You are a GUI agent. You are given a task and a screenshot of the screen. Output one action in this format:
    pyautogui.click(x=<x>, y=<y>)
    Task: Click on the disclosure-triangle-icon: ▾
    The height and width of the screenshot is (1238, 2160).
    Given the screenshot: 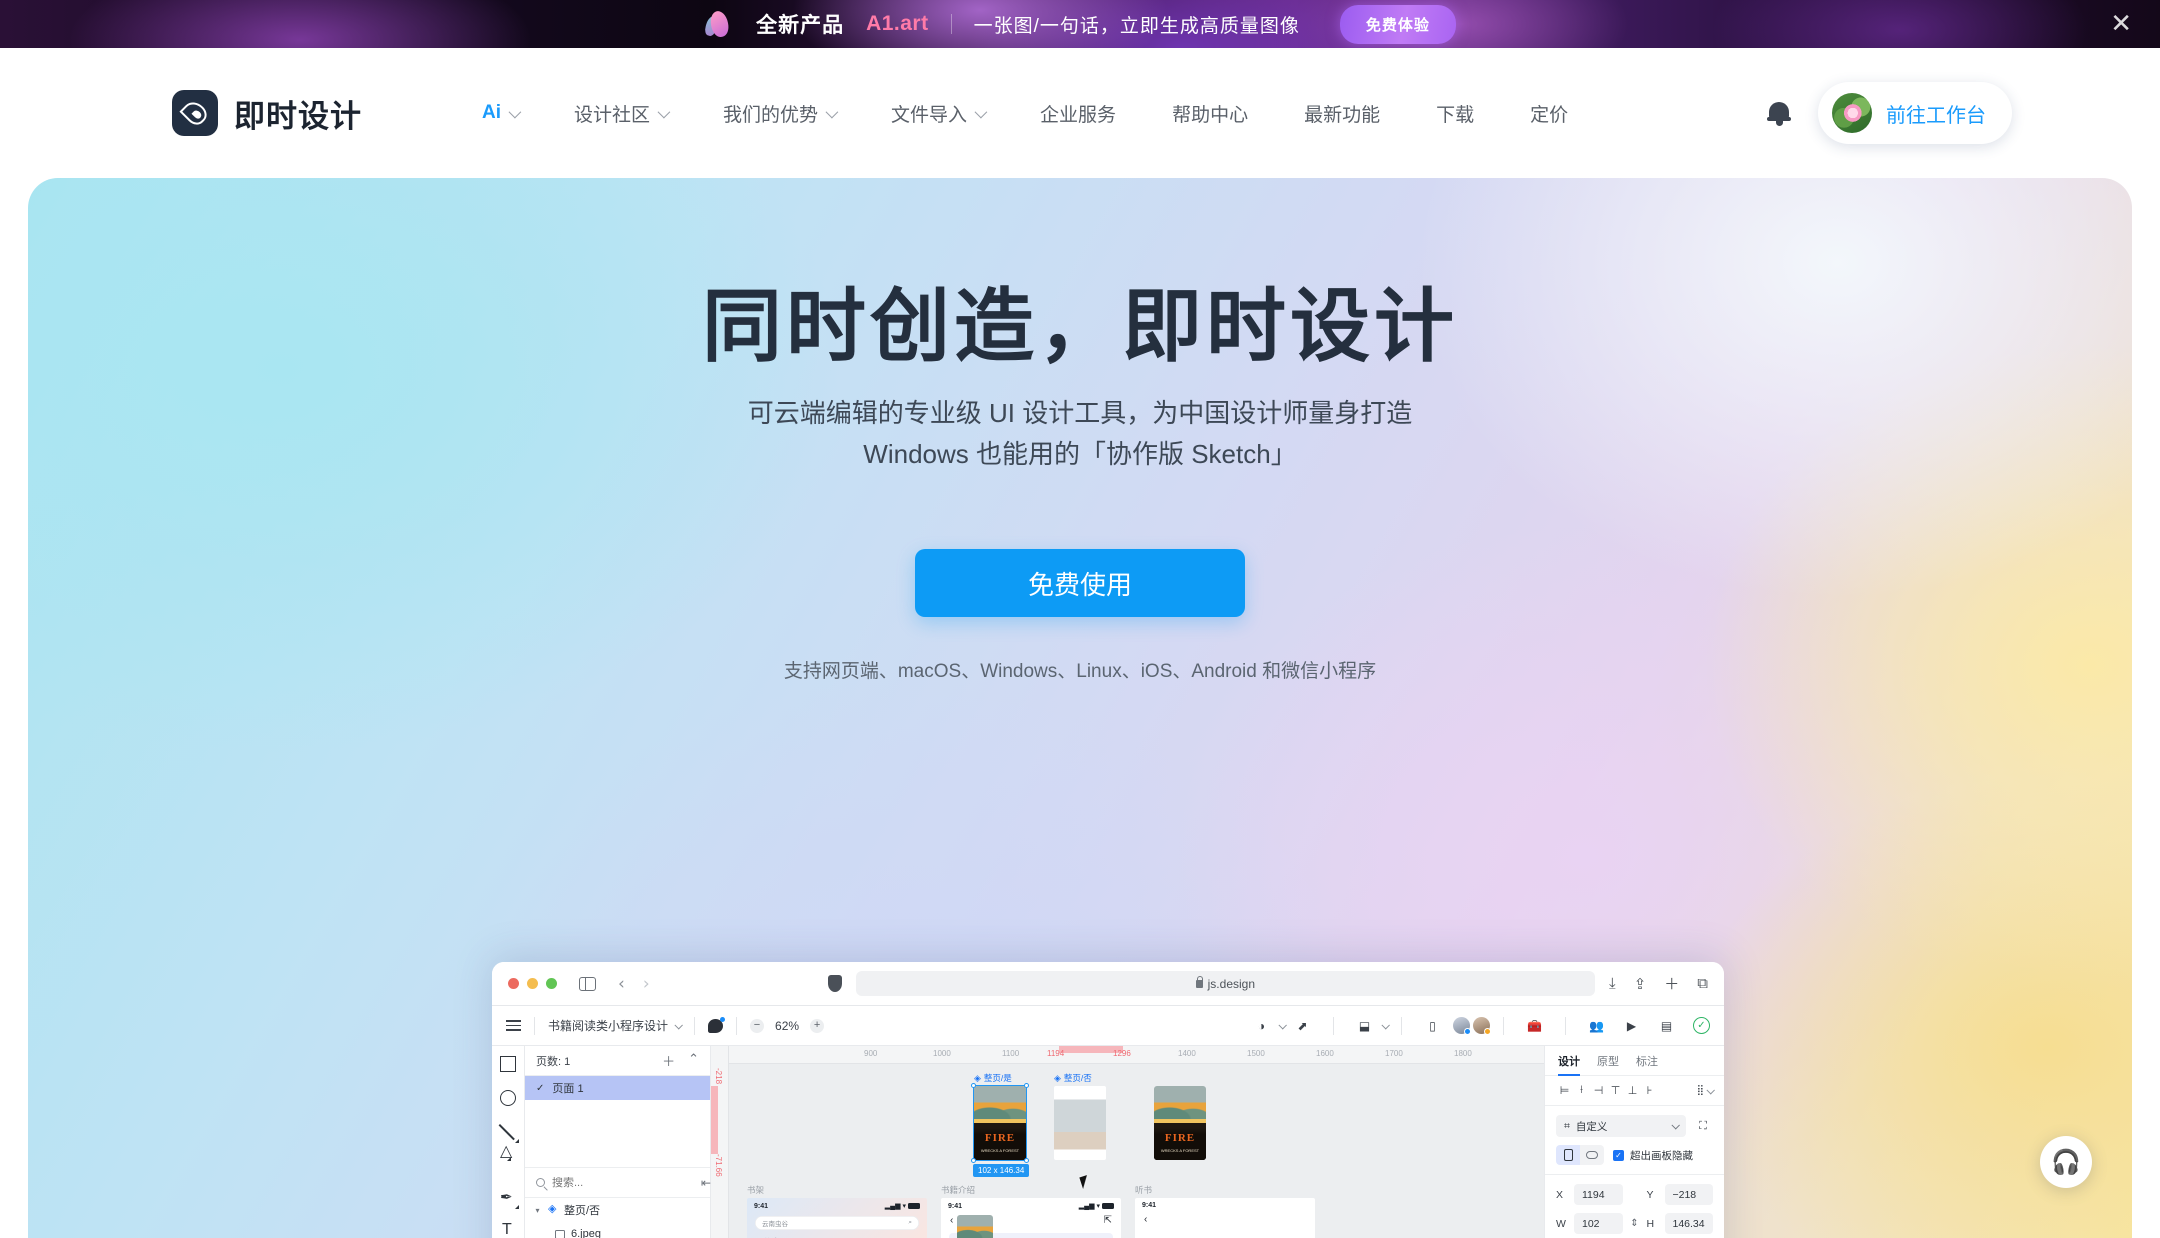 What is the action you would take?
    pyautogui.click(x=537, y=1210)
    